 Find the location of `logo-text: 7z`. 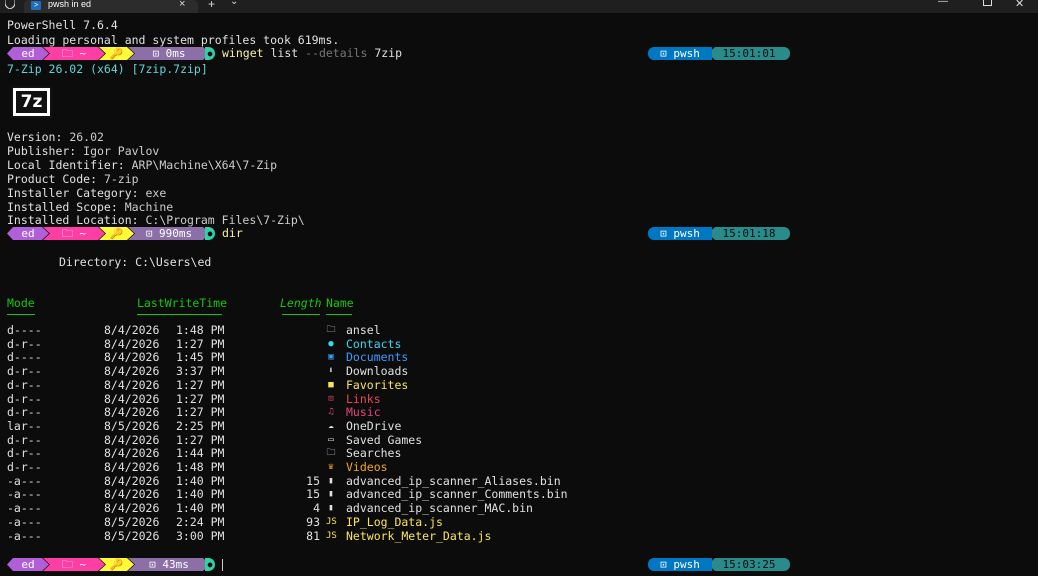

logo-text: 7z is located at coordinates (31, 102).